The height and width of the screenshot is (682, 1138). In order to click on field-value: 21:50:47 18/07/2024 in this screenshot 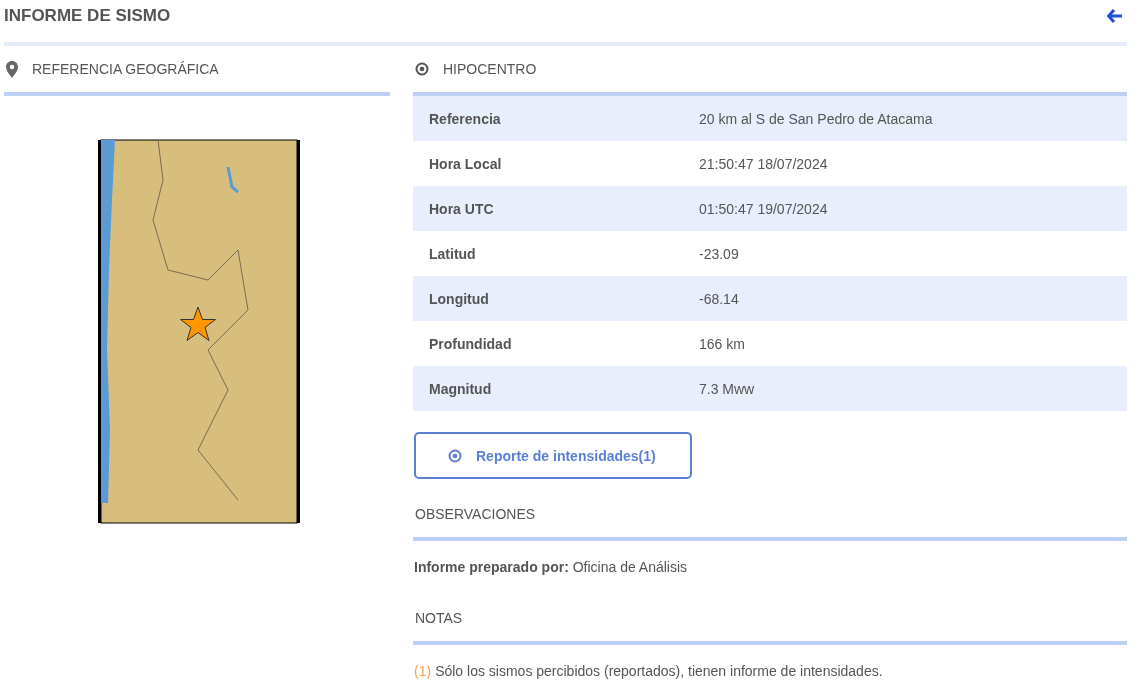, I will do `click(763, 163)`.